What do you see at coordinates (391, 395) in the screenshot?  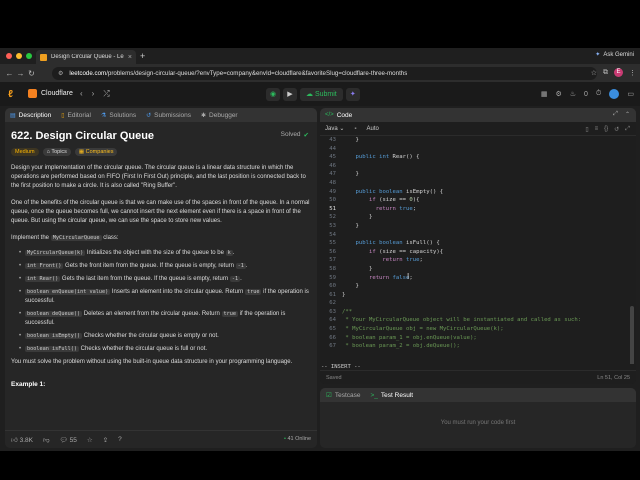 I see `tab-test-result: >_ Test Result` at bounding box center [391, 395].